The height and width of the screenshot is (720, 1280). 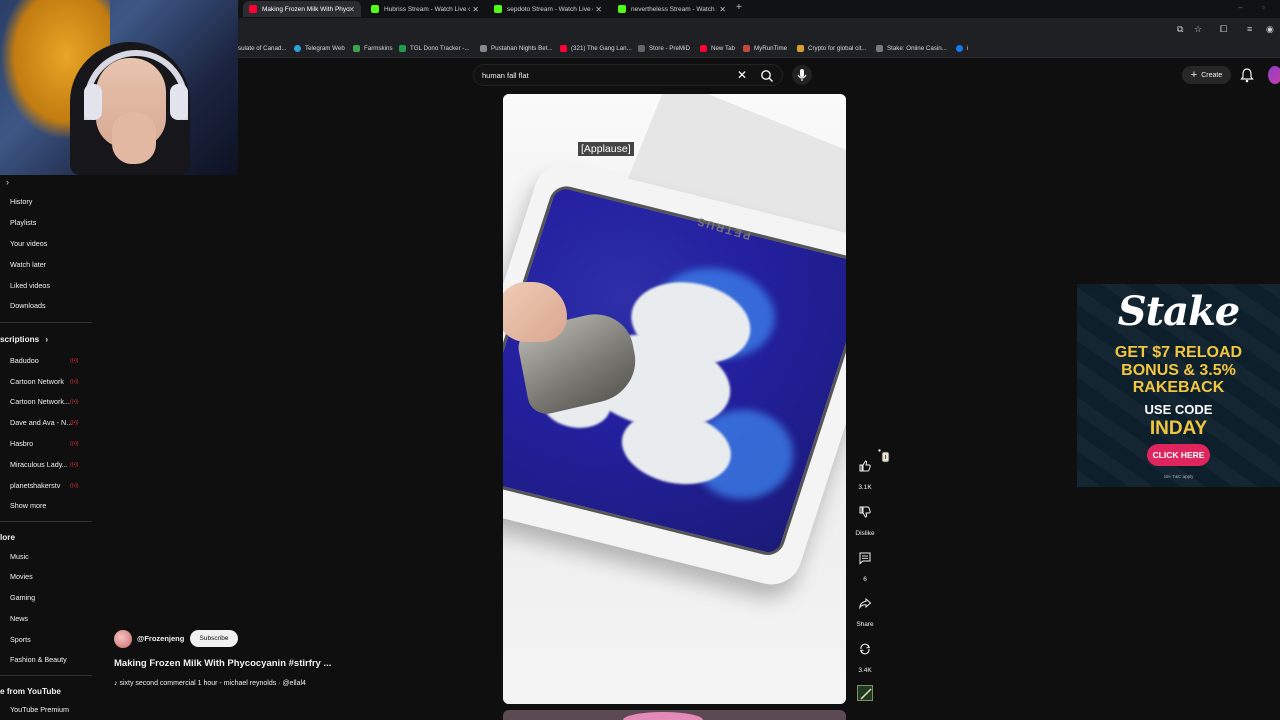 What do you see at coordinates (962, 48) in the screenshot?
I see `bookmark-item: i` at bounding box center [962, 48].